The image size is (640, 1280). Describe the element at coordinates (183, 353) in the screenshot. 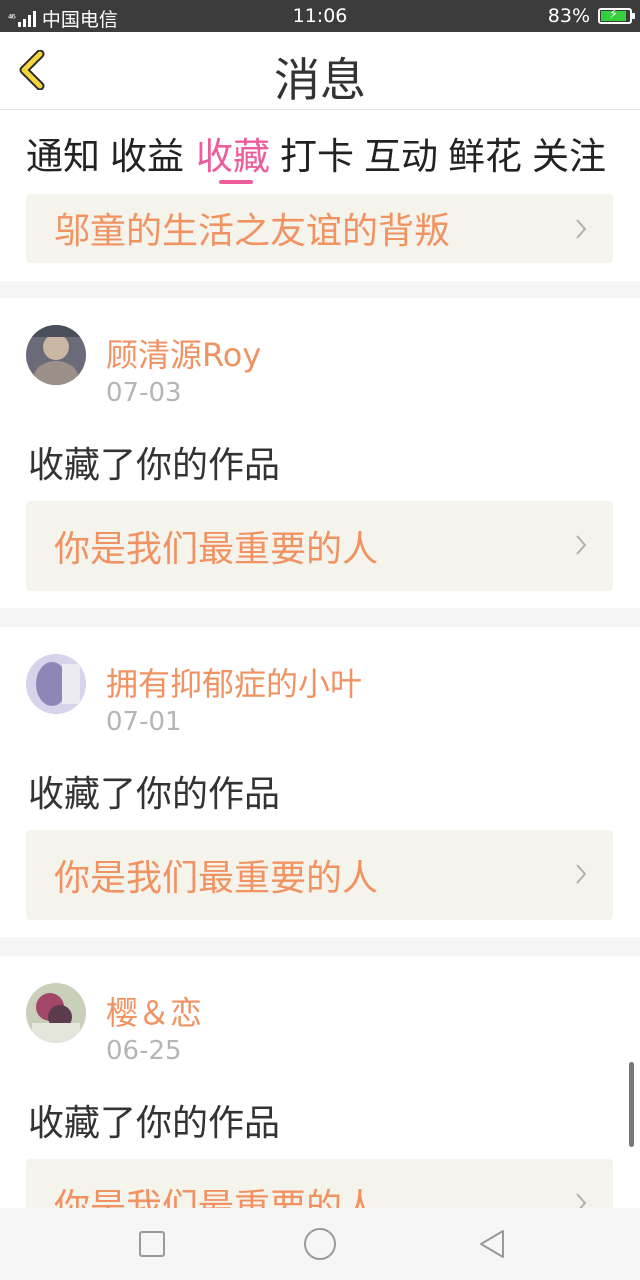

I see `username: 顾清源Roy` at that location.